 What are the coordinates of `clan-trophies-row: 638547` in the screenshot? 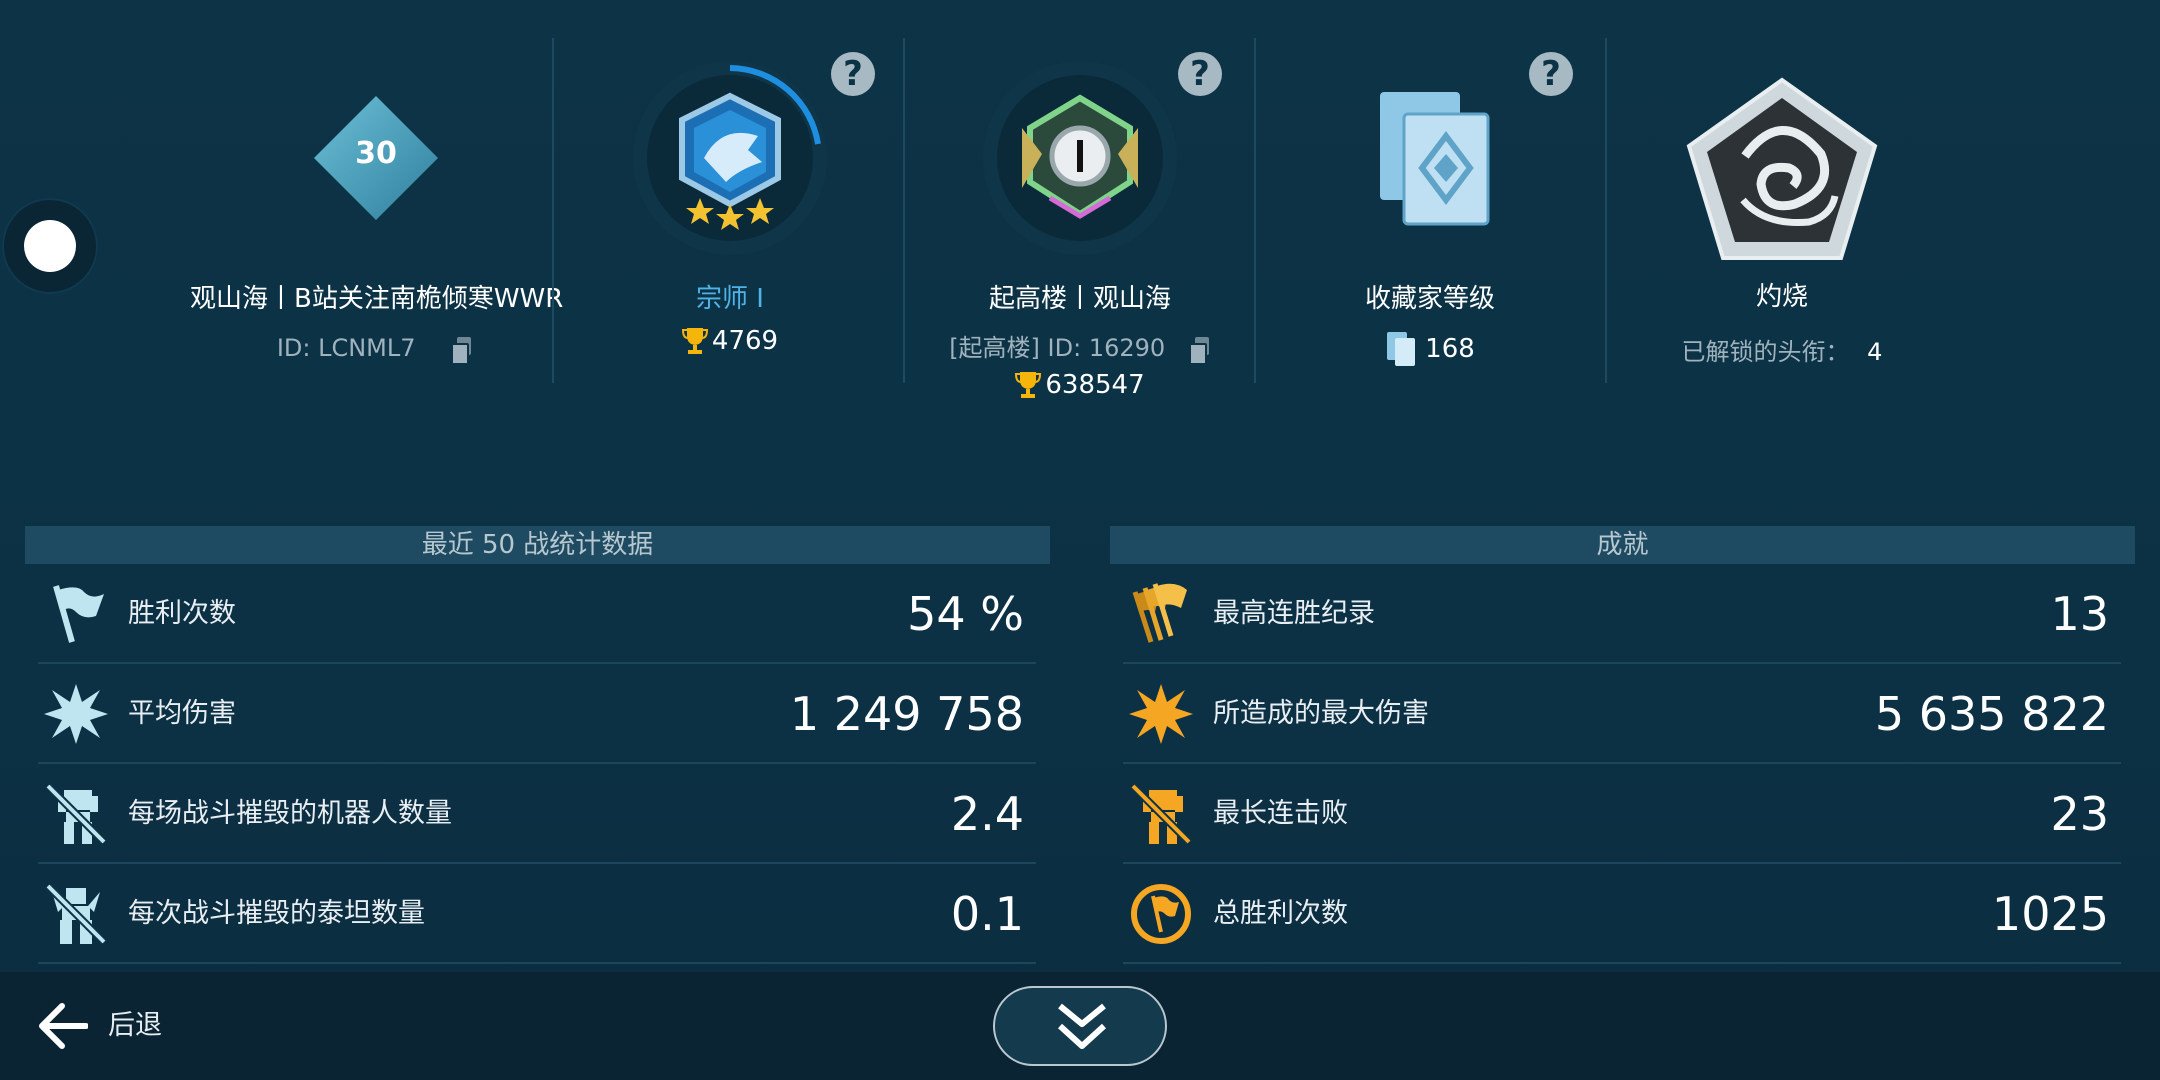 It's located at (1080, 385).